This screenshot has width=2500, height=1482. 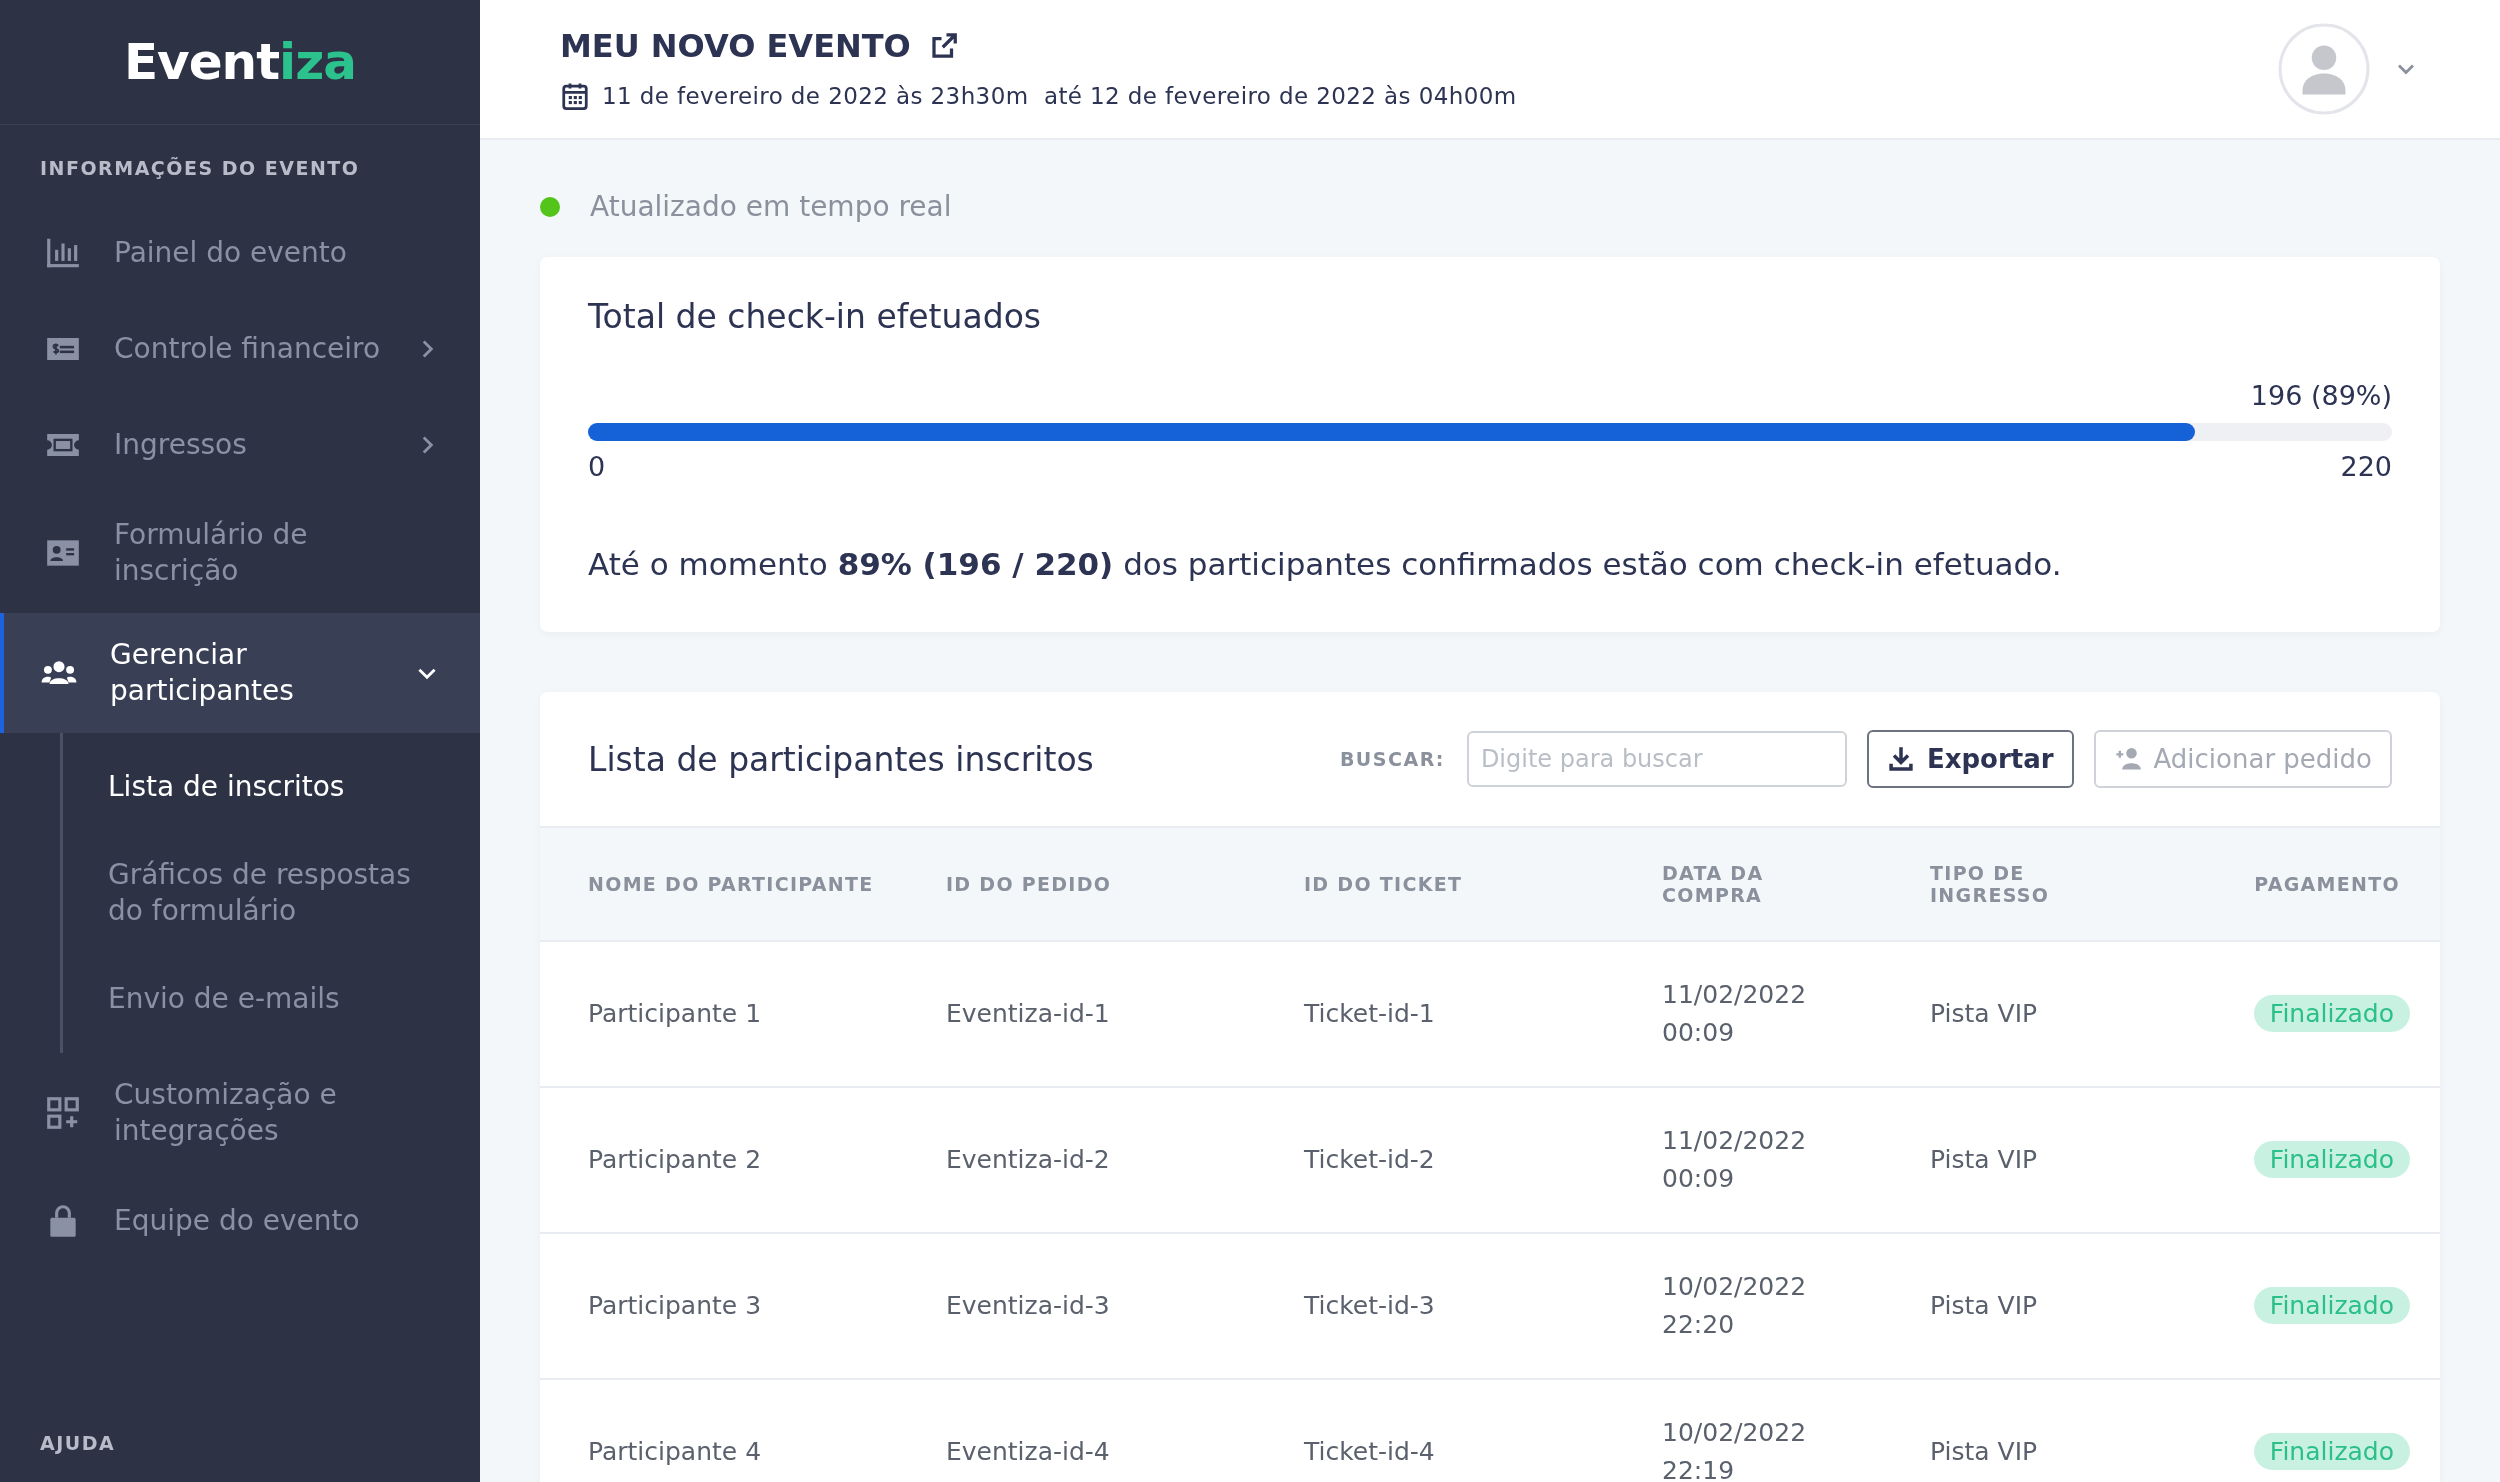 What do you see at coordinates (1435, 1014) in the screenshot?
I see `table-cell: Ticket-id-1` at bounding box center [1435, 1014].